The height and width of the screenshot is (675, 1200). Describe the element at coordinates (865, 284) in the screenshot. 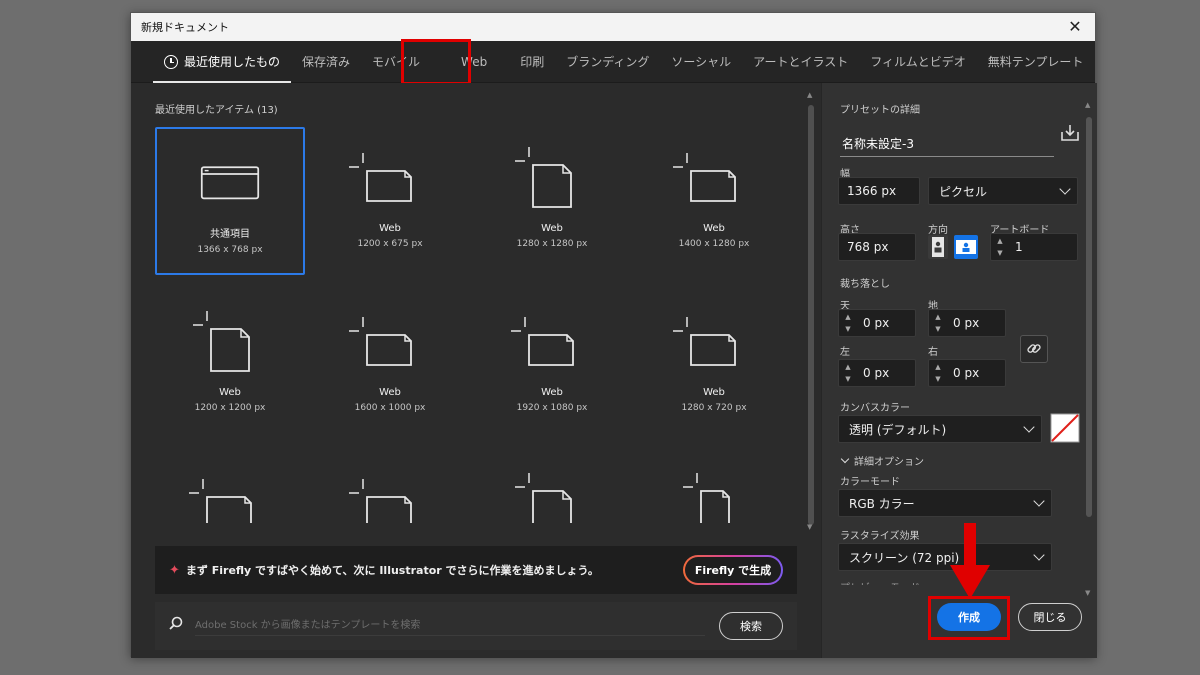

I see `bleed-label: 裁ち落とし` at that location.